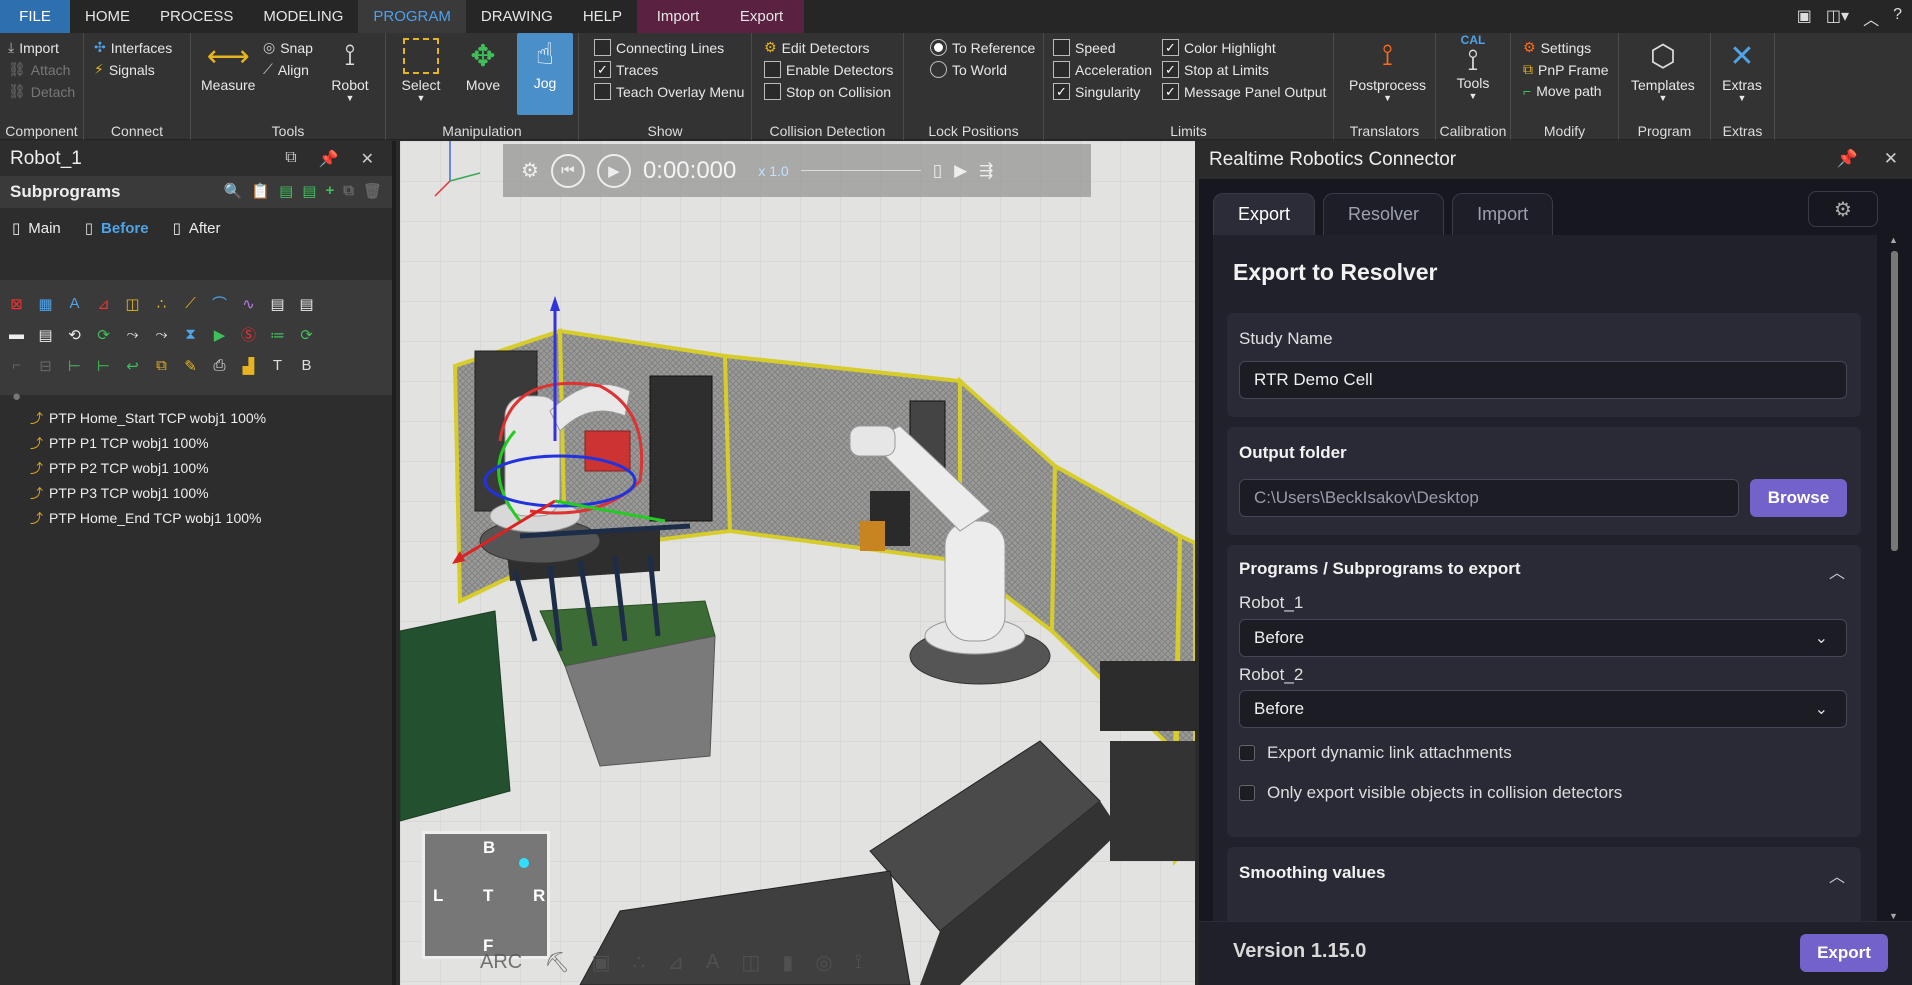 The height and width of the screenshot is (985, 1912). I want to click on edit-detectors-button: ⚙ Edit Detectors, so click(817, 47).